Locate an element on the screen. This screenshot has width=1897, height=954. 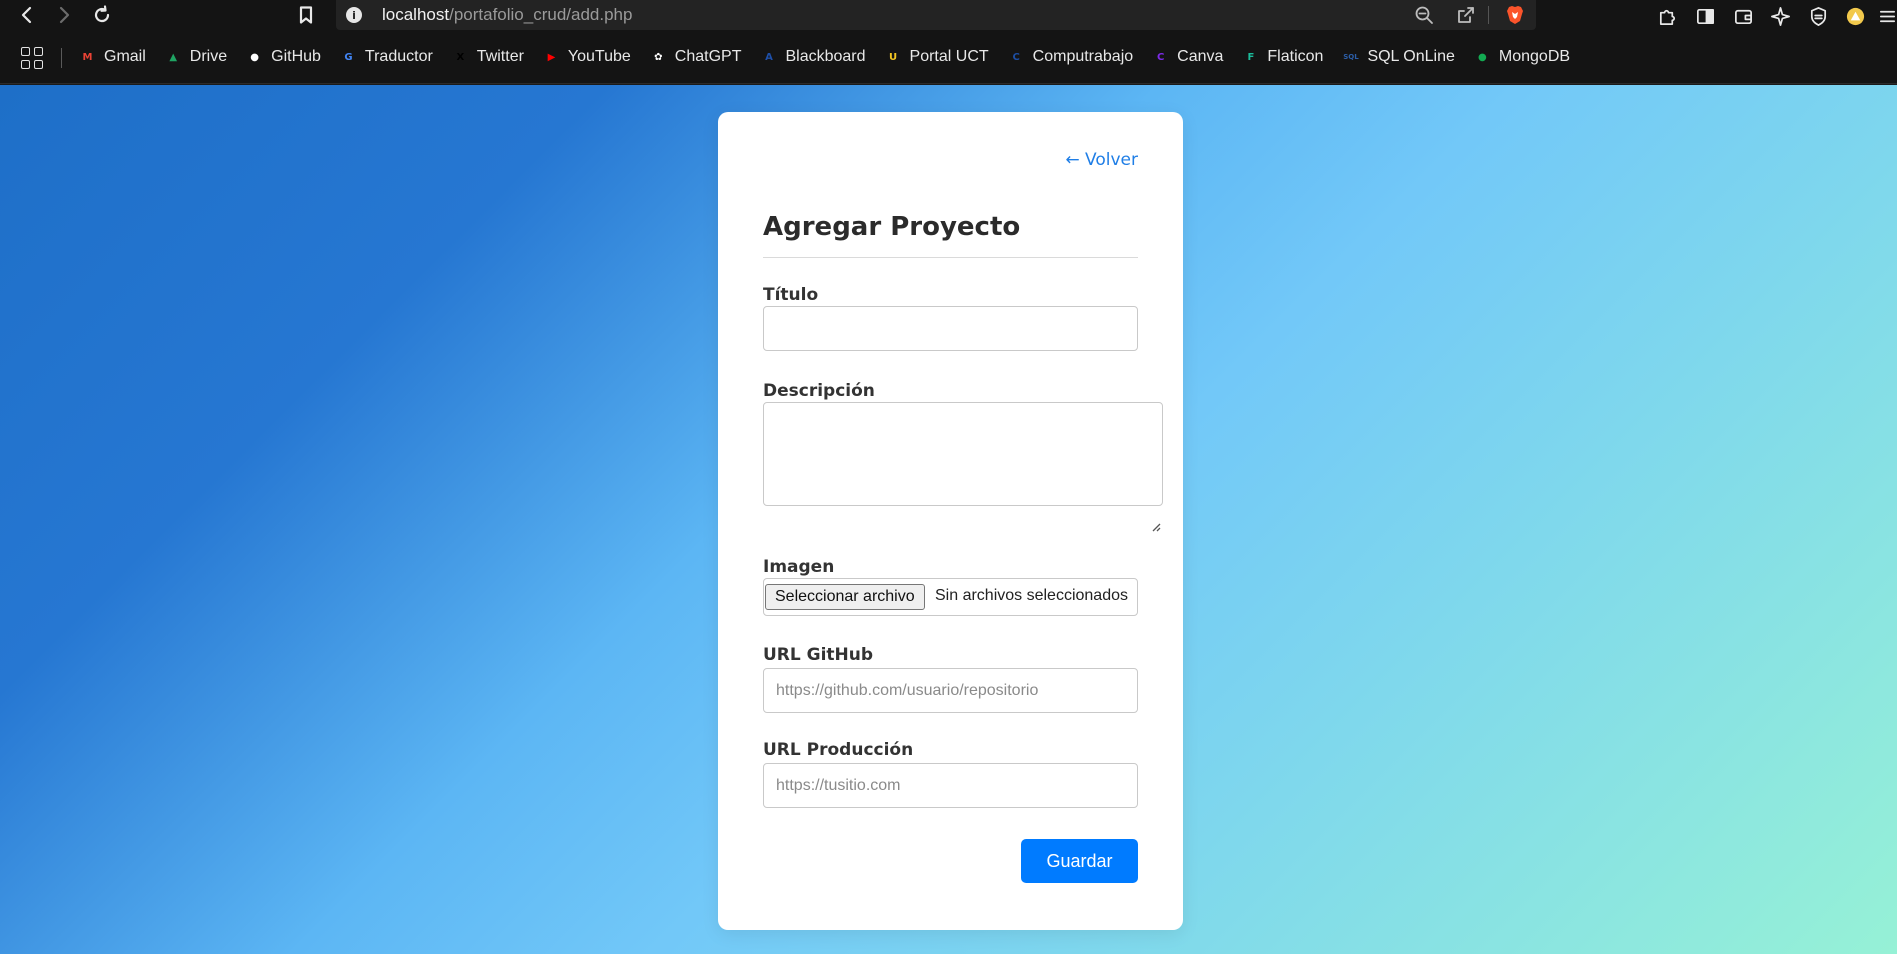
bookmark-page-button is located at coordinates (306, 15).